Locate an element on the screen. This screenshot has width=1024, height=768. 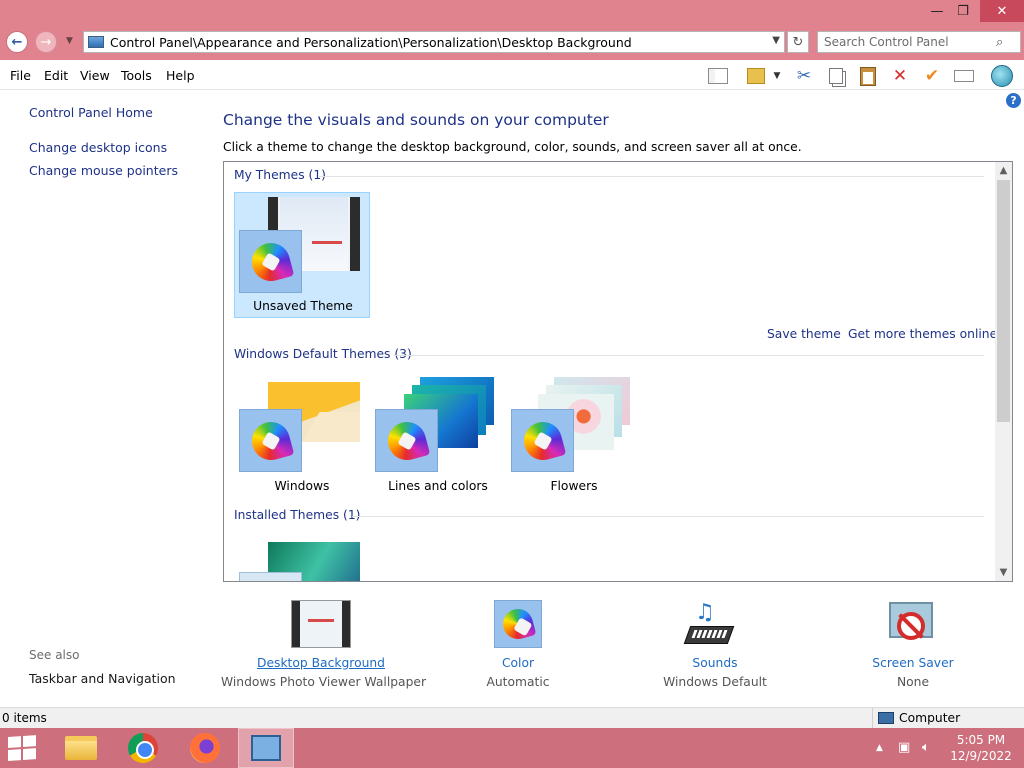
desktop-background-link: Desktop Background is located at coordinates (321, 663).